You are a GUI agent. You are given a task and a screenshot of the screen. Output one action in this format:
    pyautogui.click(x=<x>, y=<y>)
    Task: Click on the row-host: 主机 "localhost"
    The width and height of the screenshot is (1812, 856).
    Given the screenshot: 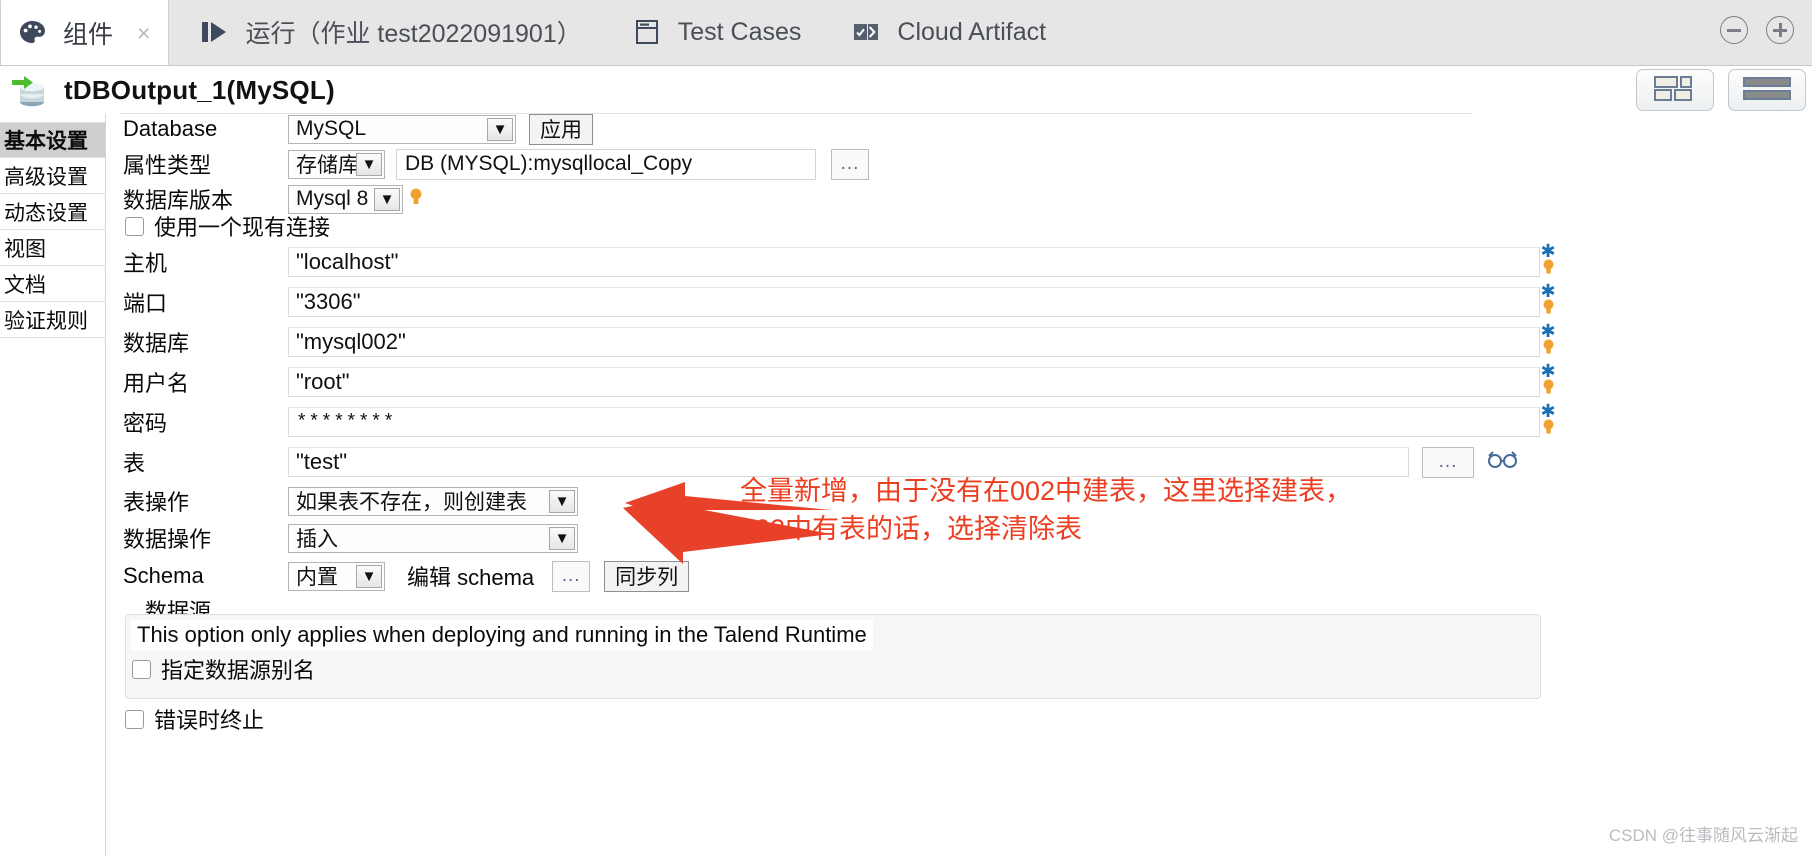 What is the action you would take?
    pyautogui.click(x=831, y=262)
    